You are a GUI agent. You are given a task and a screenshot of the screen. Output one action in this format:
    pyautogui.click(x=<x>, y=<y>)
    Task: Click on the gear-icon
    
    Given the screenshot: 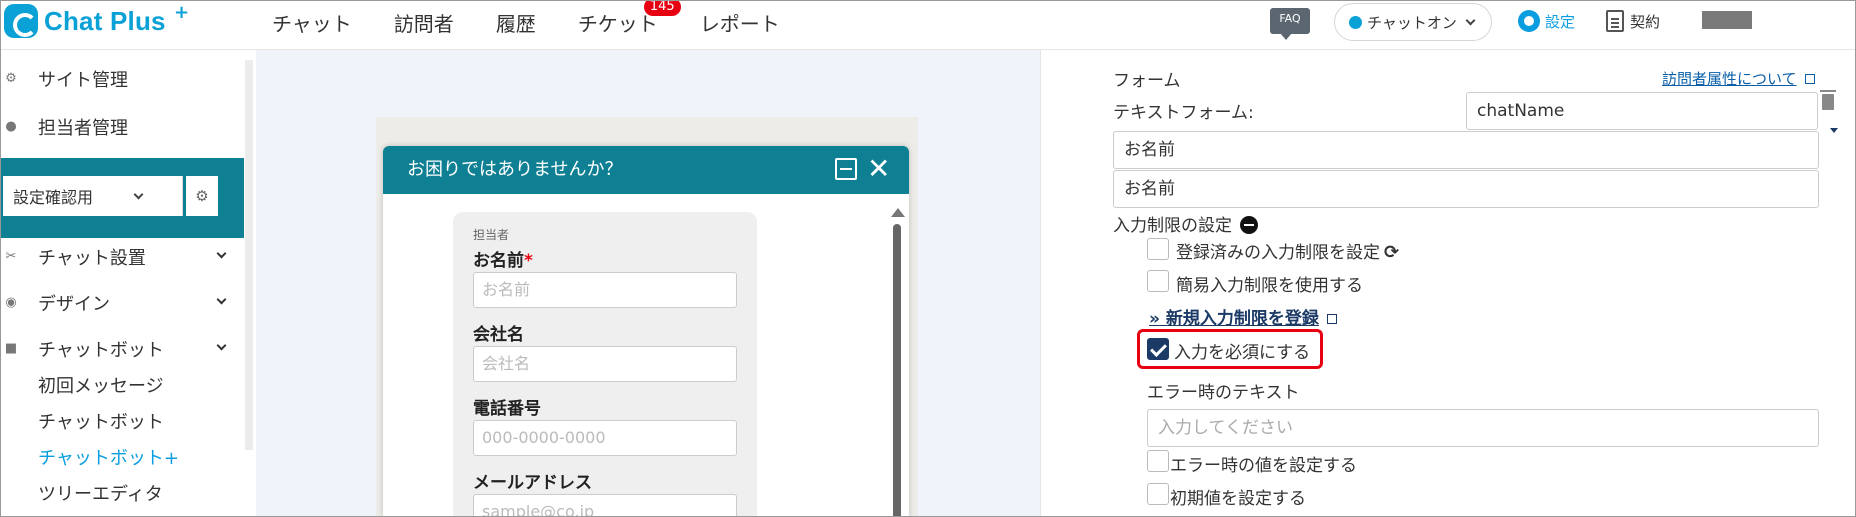 What is the action you would take?
    pyautogui.click(x=1529, y=21)
    